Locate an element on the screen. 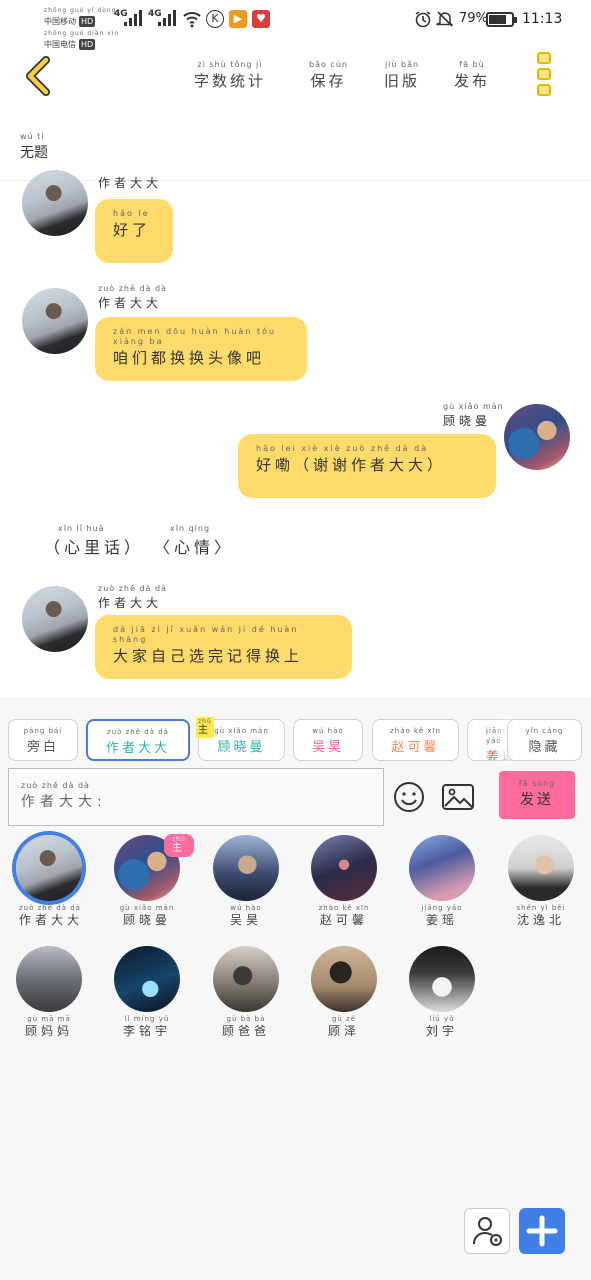 The width and height of the screenshot is (591, 1280). old-version-label: 旧版 is located at coordinates (402, 81).